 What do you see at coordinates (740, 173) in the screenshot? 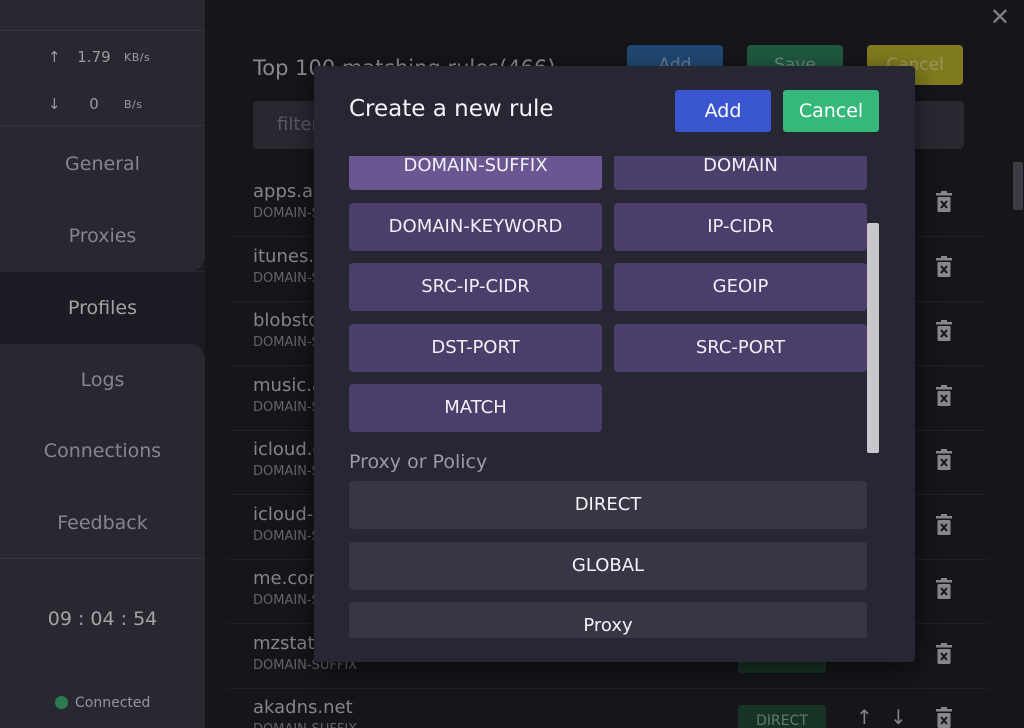
I see `rule-type-option-domain: DOMAIN` at bounding box center [740, 173].